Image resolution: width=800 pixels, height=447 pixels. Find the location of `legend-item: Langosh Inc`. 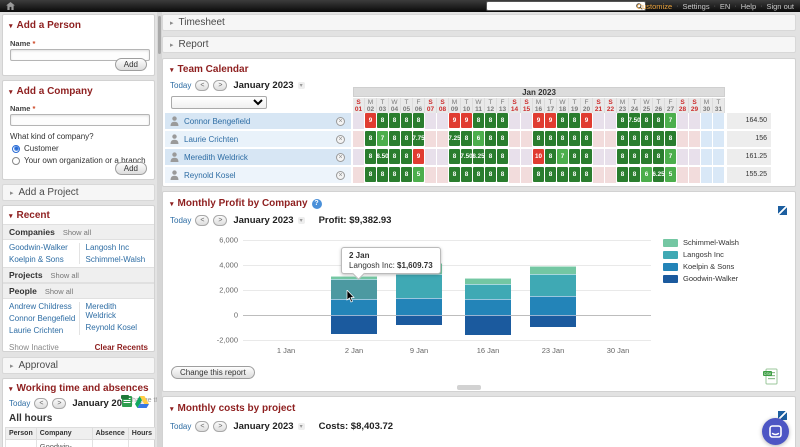

legend-item: Langosh Inc is located at coordinates (701, 254).